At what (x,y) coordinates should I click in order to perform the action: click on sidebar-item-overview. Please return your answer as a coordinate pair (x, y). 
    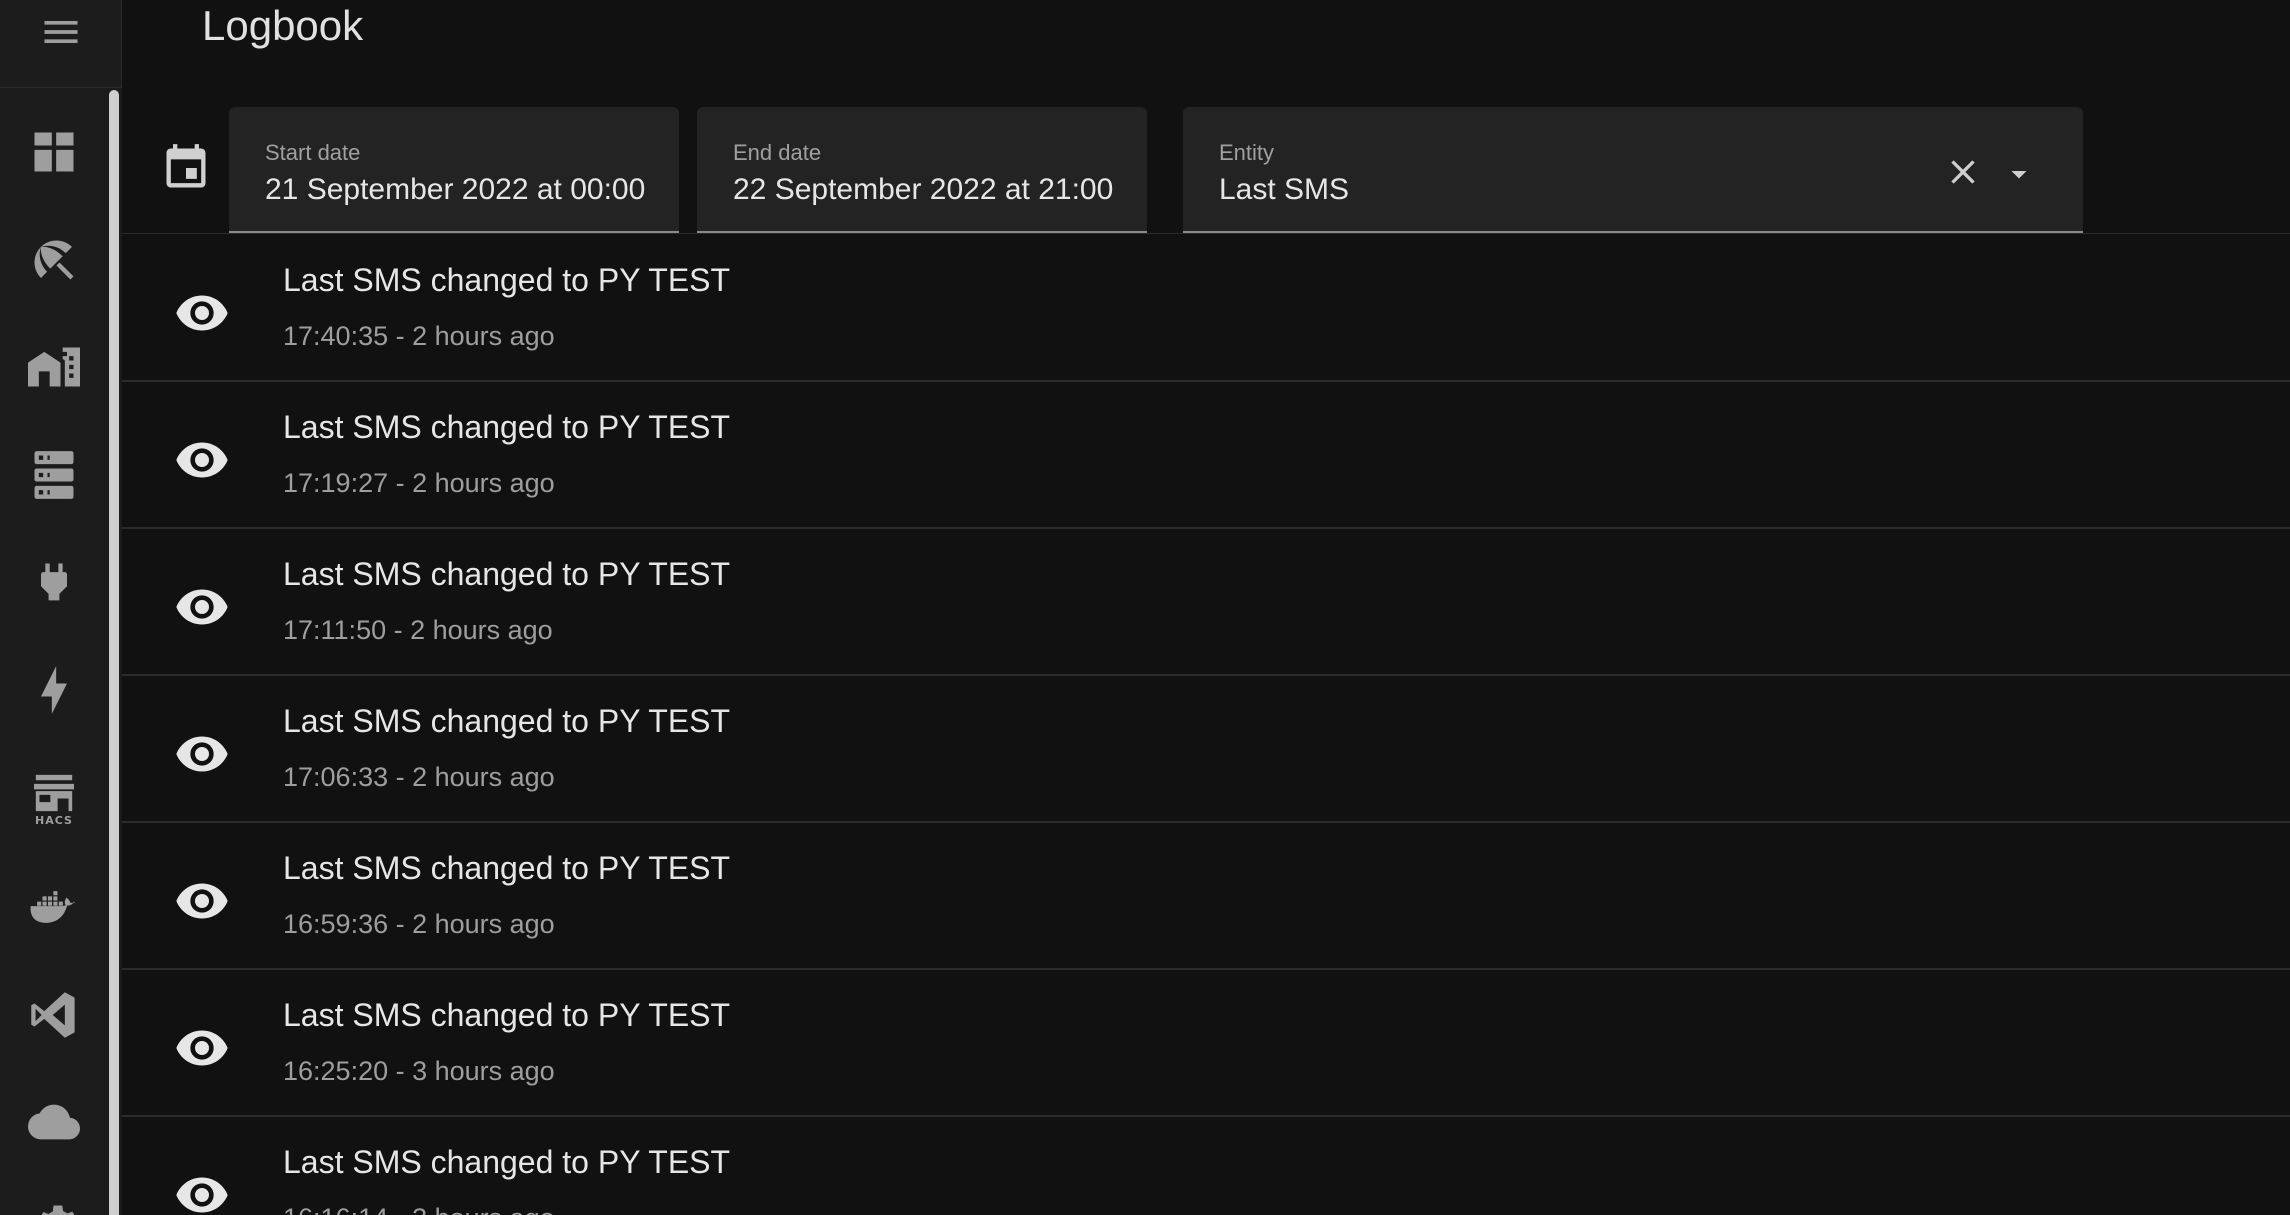
    Looking at the image, I should click on (54, 152).